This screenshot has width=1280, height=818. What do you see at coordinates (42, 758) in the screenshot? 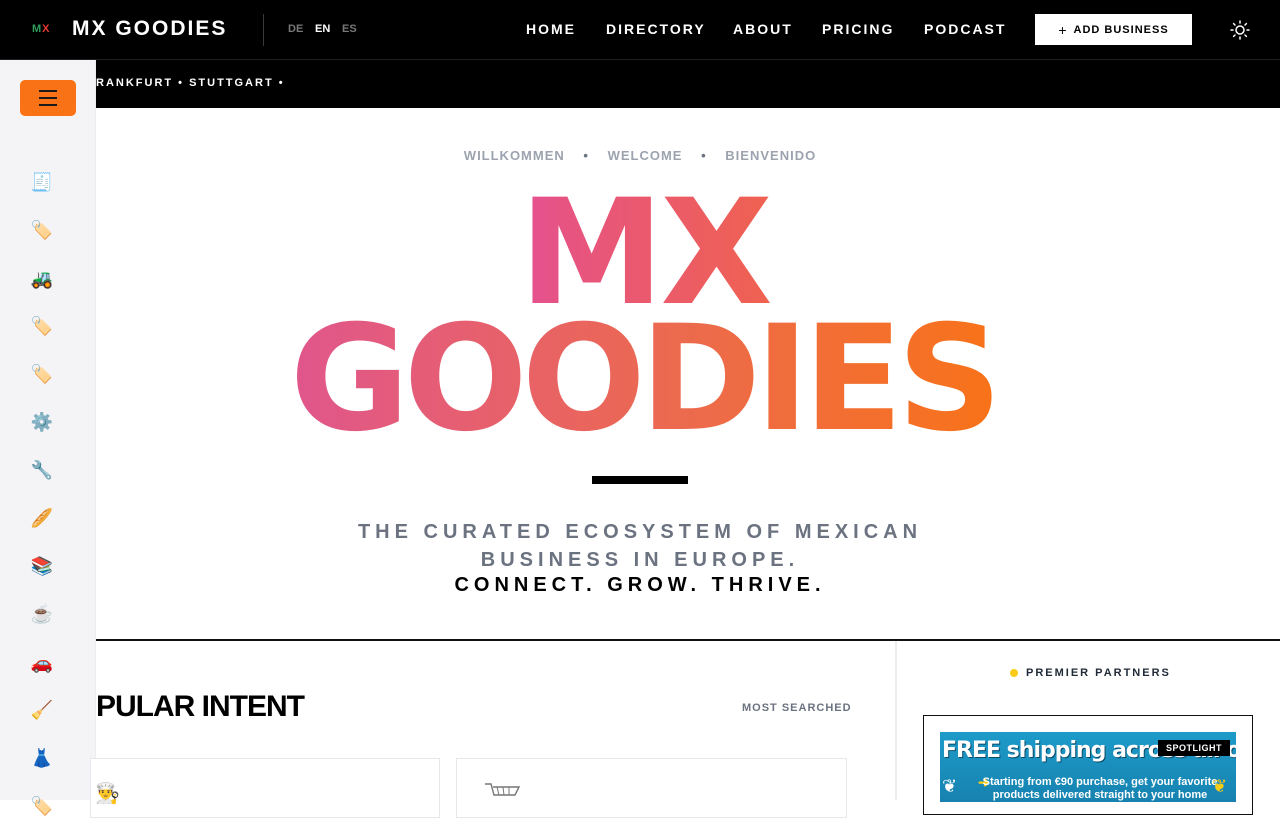
I see `dress-icon: 👗` at bounding box center [42, 758].